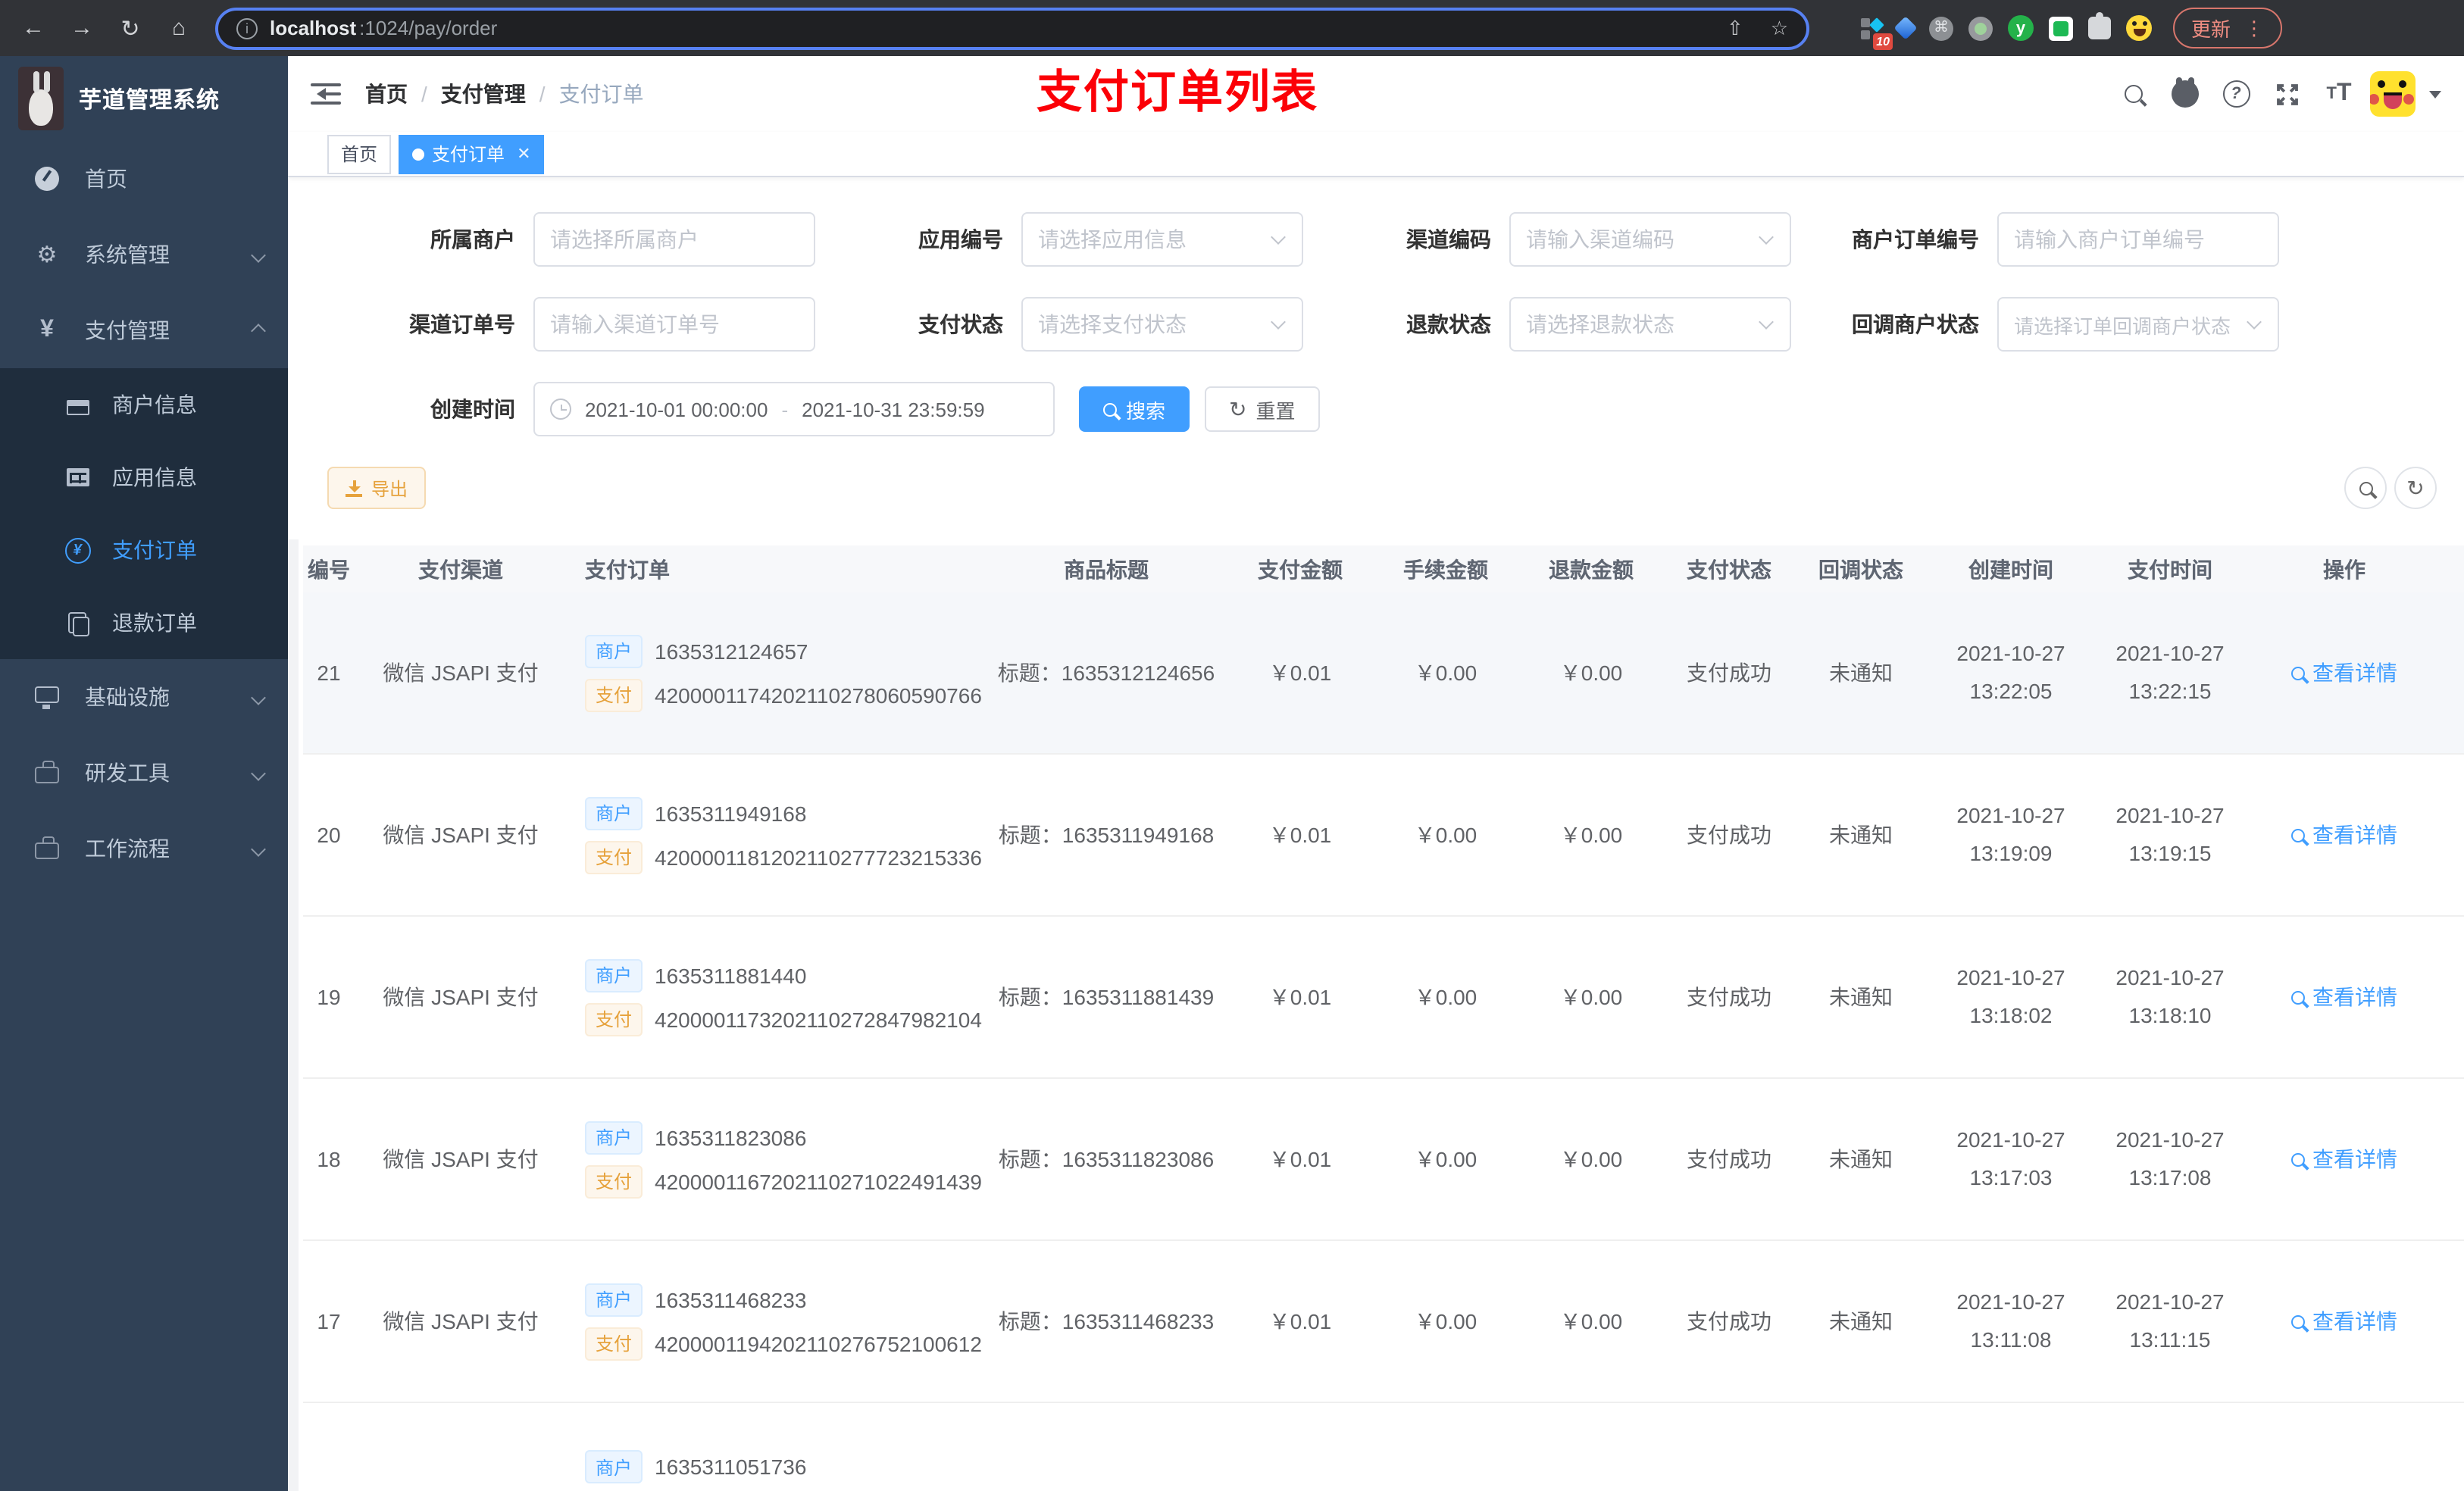 The width and height of the screenshot is (2464, 1491). Describe the element at coordinates (2021, 28) in the screenshot. I see `extension-v-icon: y` at that location.